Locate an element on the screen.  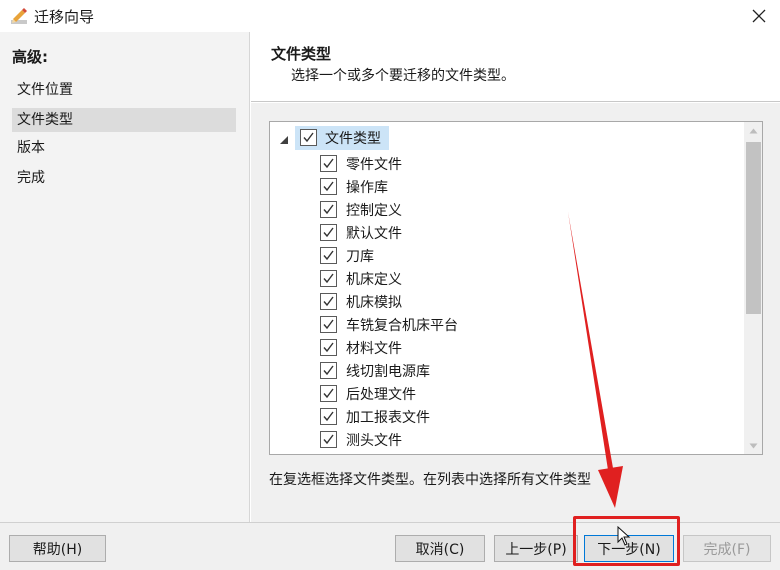
tree-item: 材料文件 is located at coordinates (420, 347).